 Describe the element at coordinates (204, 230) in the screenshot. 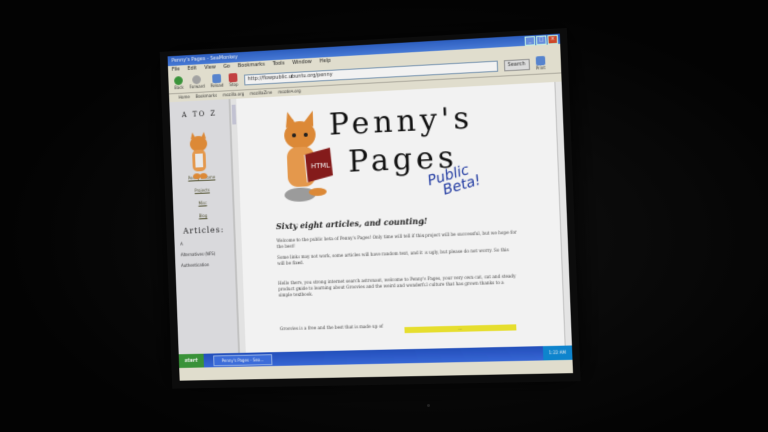

I see `articles-heading: Articles:` at that location.